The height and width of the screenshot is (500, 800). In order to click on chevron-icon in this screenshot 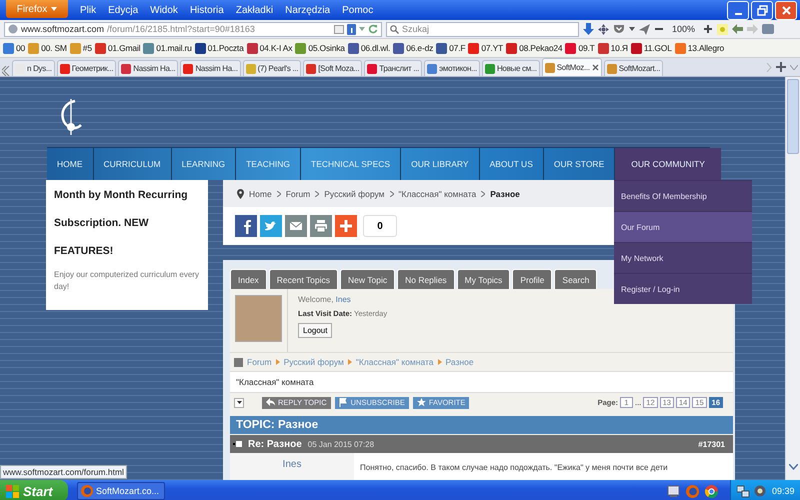, I will do `click(392, 193)`.